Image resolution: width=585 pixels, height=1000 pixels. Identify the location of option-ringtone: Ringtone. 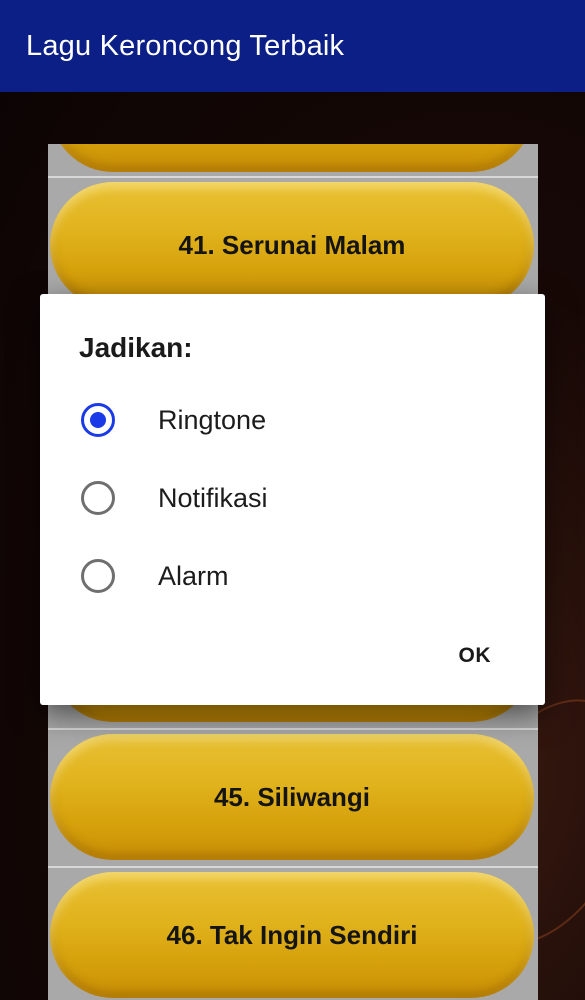
(292, 420).